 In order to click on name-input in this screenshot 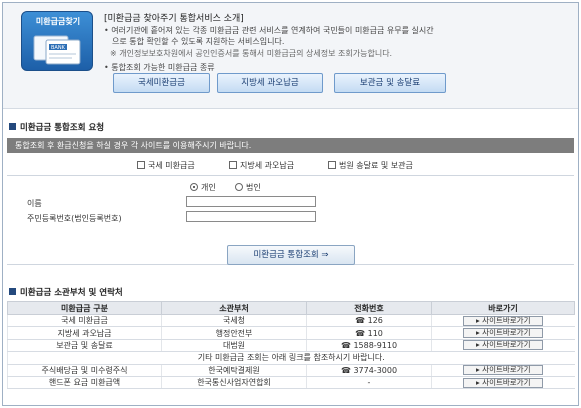, I will do `click(251, 201)`.